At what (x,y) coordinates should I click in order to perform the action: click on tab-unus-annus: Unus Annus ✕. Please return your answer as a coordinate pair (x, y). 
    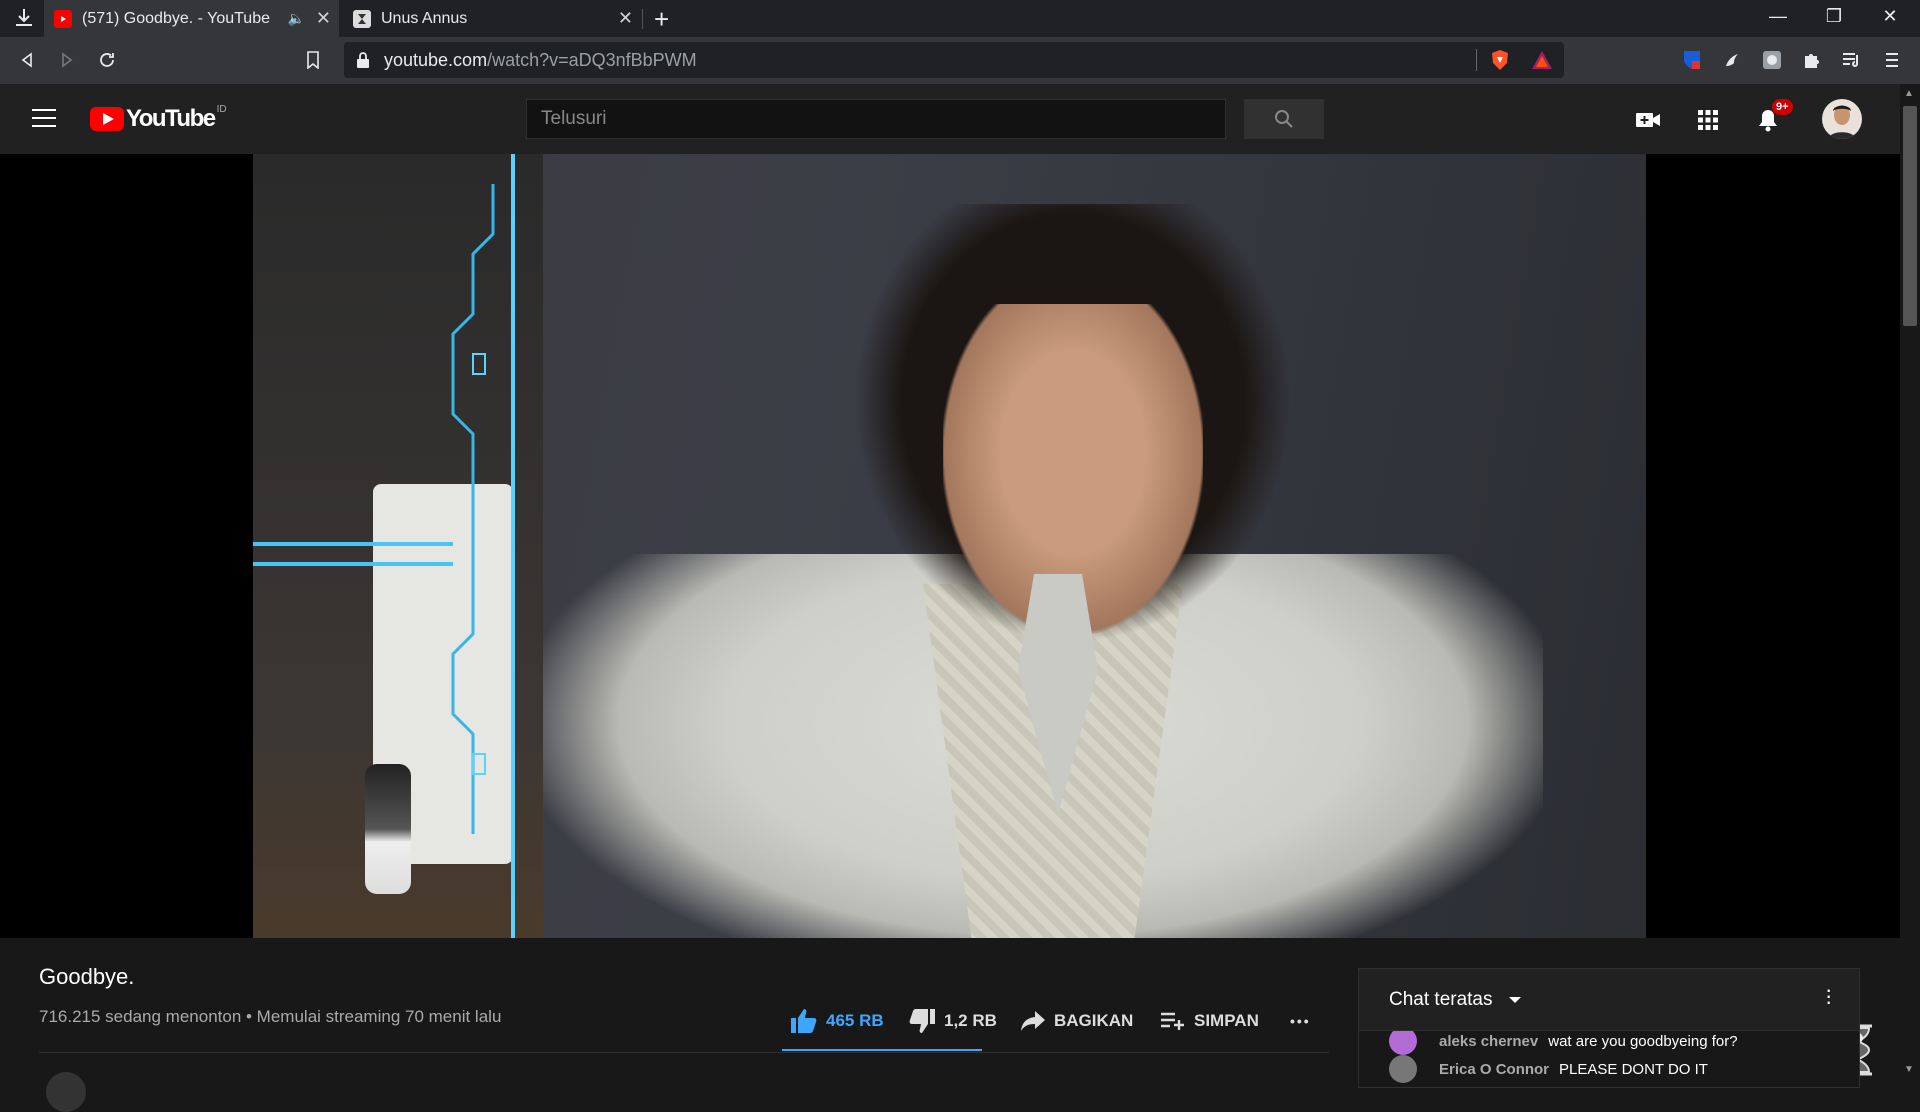
    Looking at the image, I should click on (492, 18).